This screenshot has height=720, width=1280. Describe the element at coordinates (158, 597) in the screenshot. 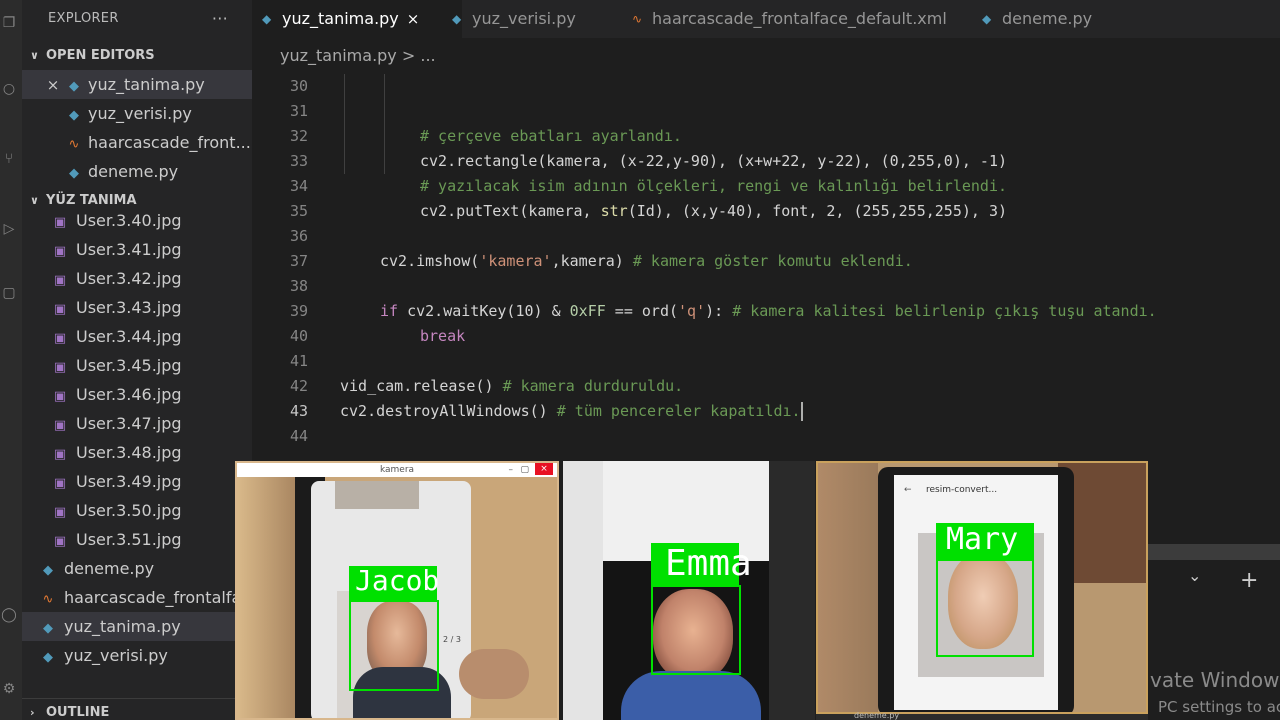

I see `file-tree-label: haarcascade_frontalface` at that location.